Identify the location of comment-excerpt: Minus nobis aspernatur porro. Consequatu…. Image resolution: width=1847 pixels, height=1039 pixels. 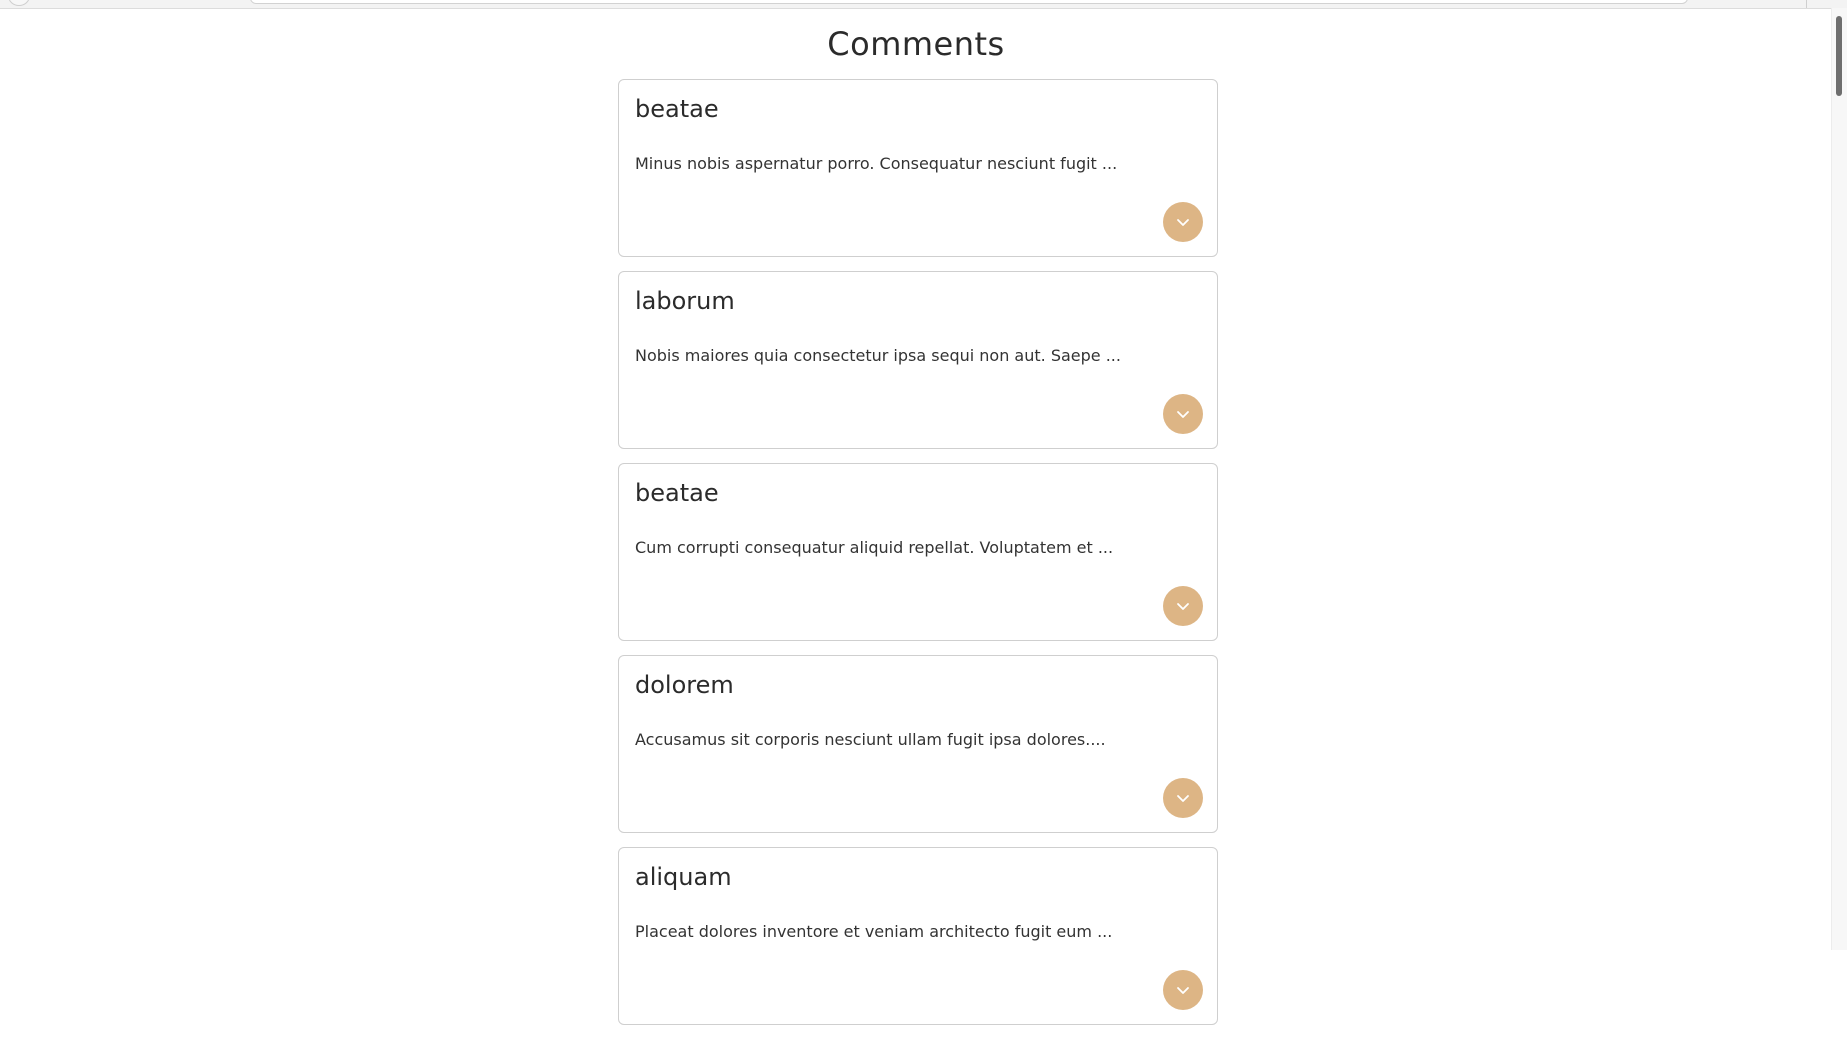
(876, 163).